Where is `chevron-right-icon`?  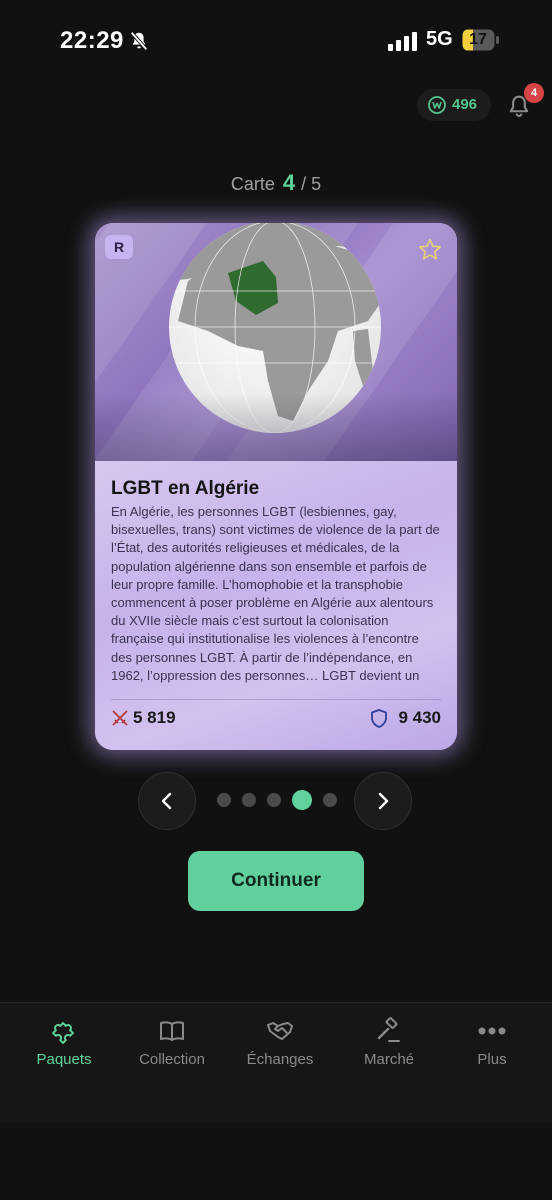
chevron-right-icon is located at coordinates (383, 801).